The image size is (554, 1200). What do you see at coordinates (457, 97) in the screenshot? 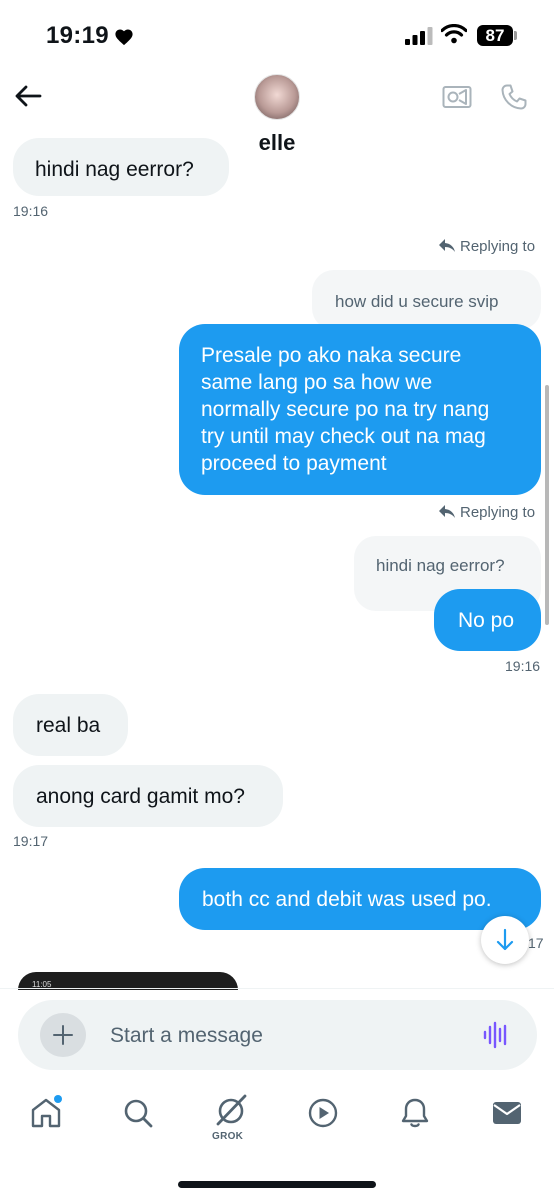
I see `video-call-icon` at bounding box center [457, 97].